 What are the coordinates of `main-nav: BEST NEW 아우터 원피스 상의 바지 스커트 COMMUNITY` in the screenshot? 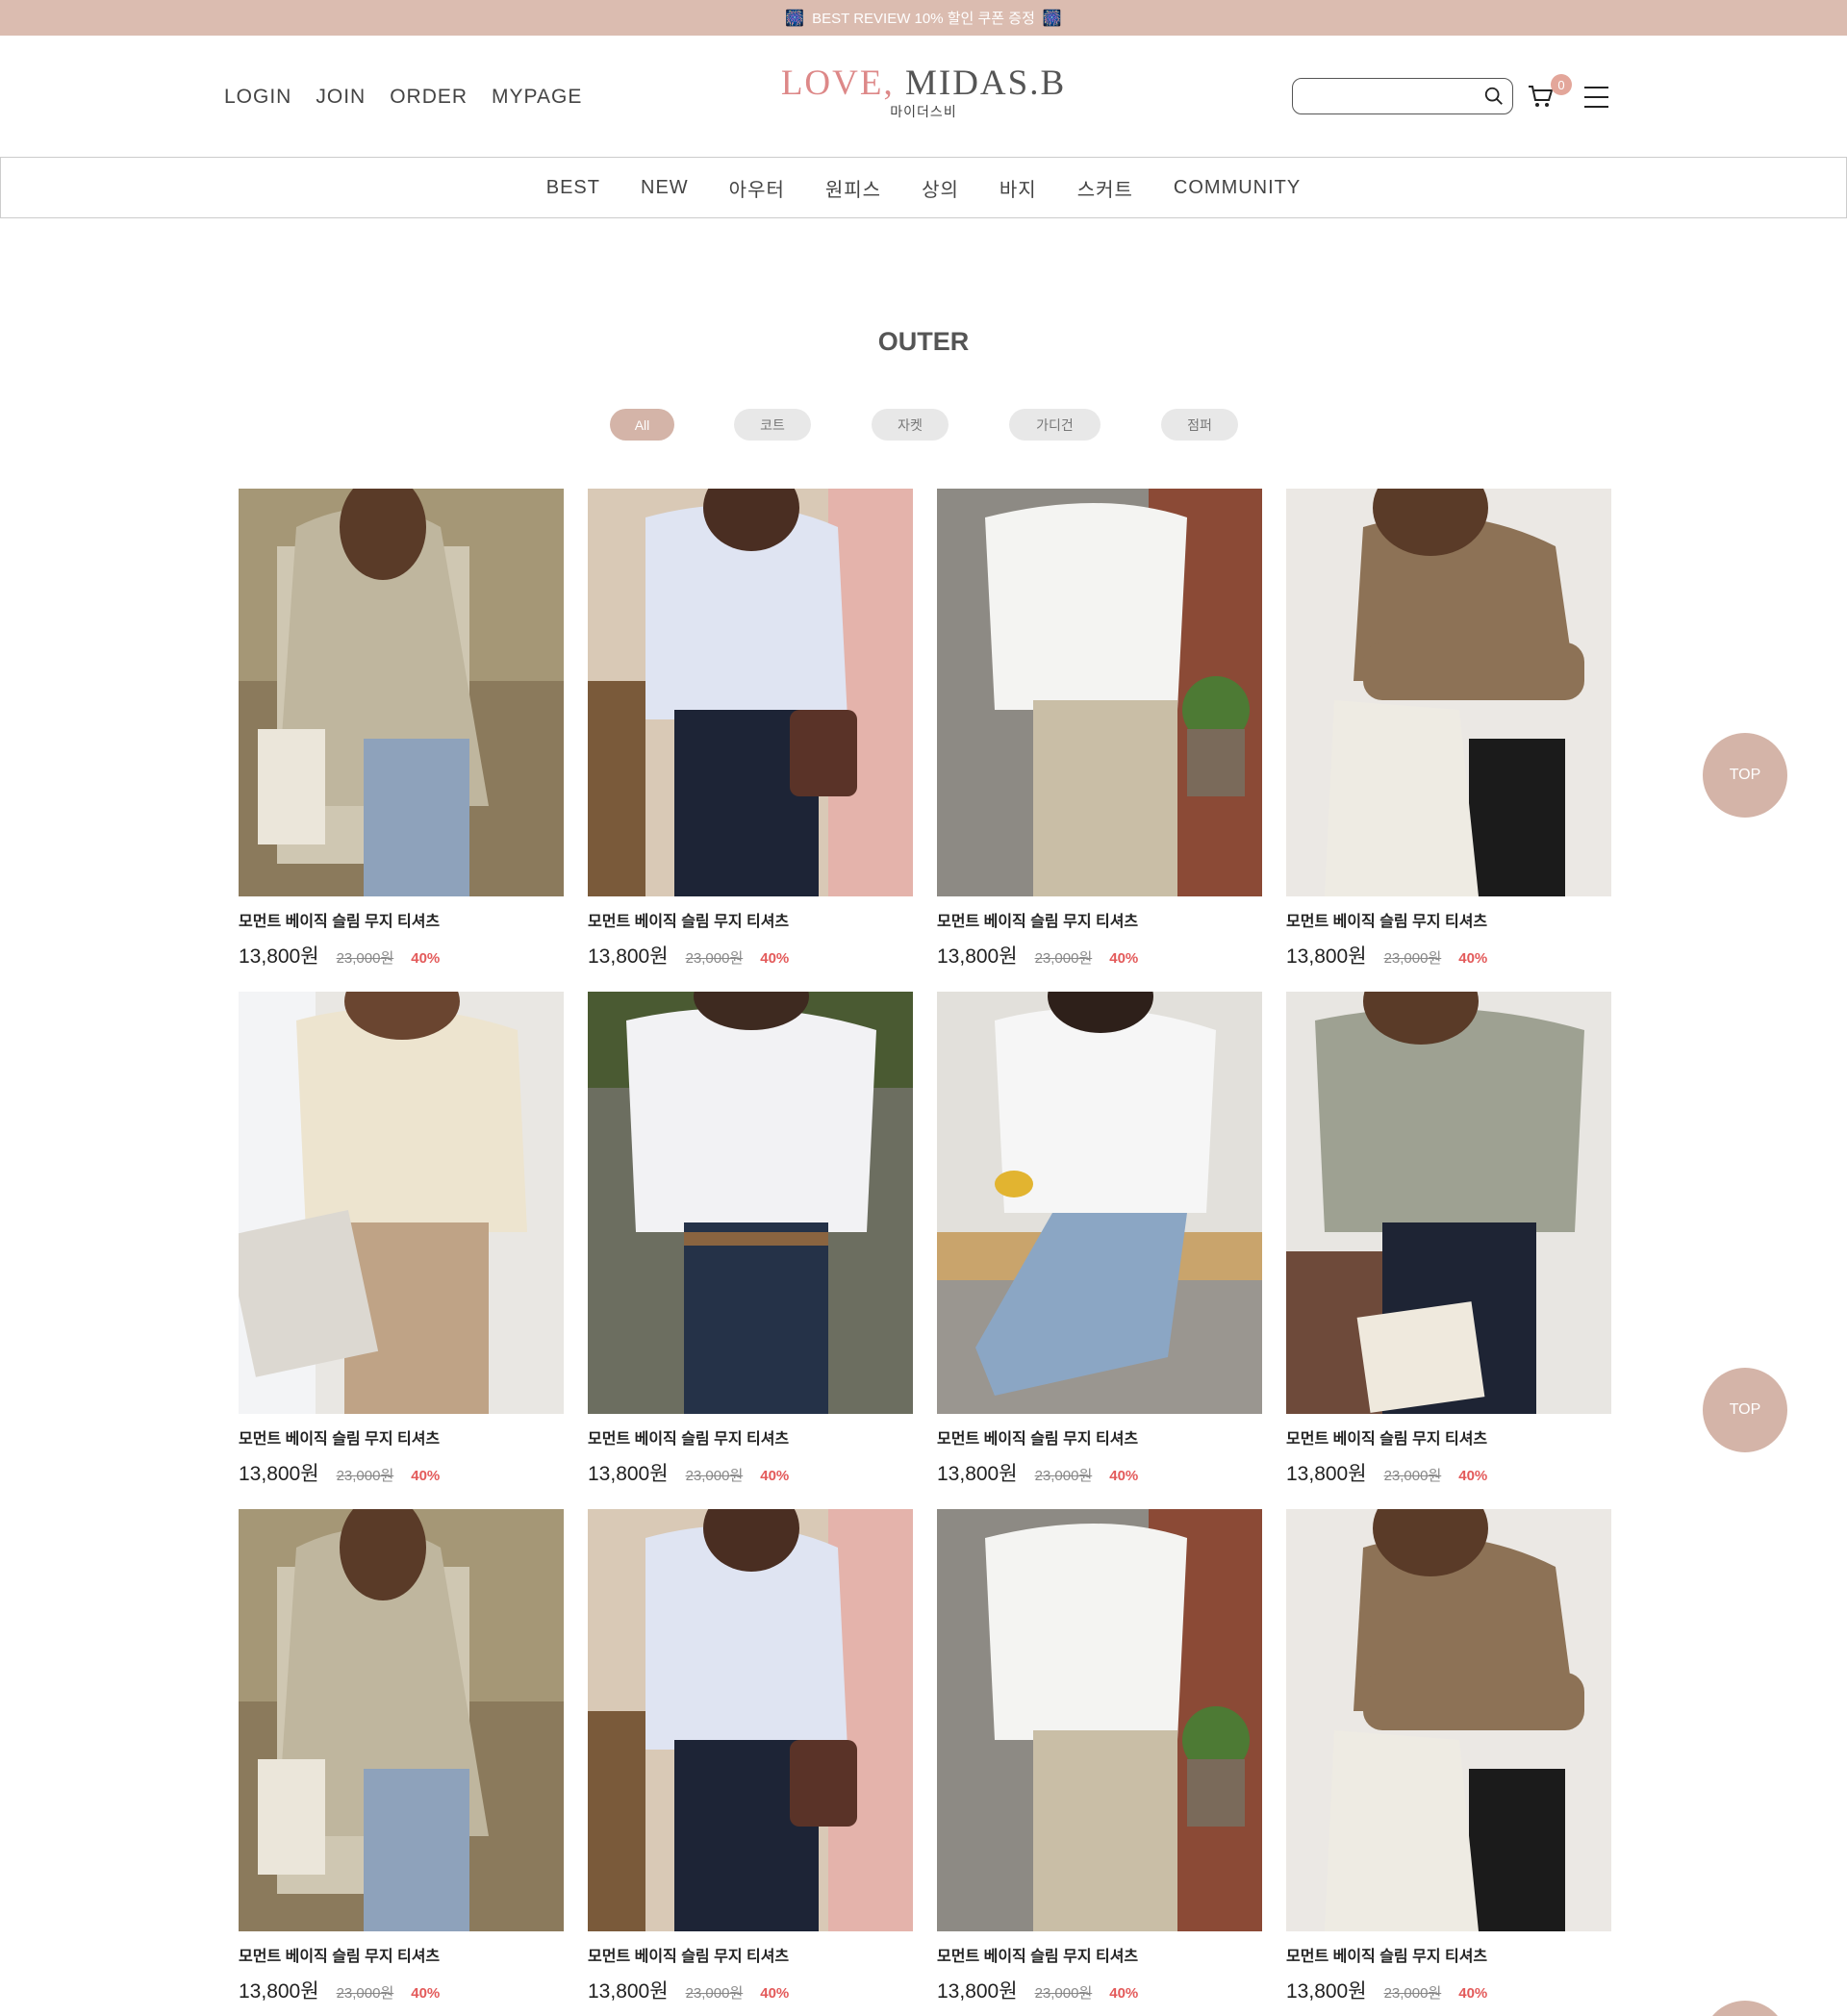 It's located at (924, 188).